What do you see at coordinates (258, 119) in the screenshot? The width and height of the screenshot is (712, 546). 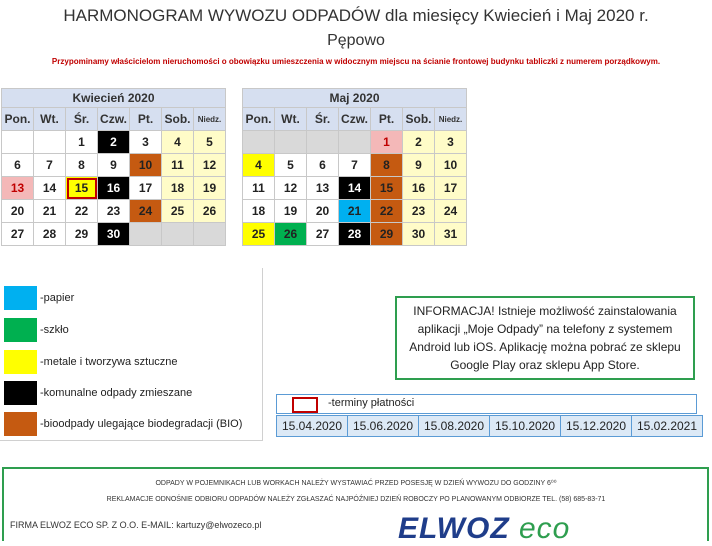 I see `weekday-header: Pon.` at bounding box center [258, 119].